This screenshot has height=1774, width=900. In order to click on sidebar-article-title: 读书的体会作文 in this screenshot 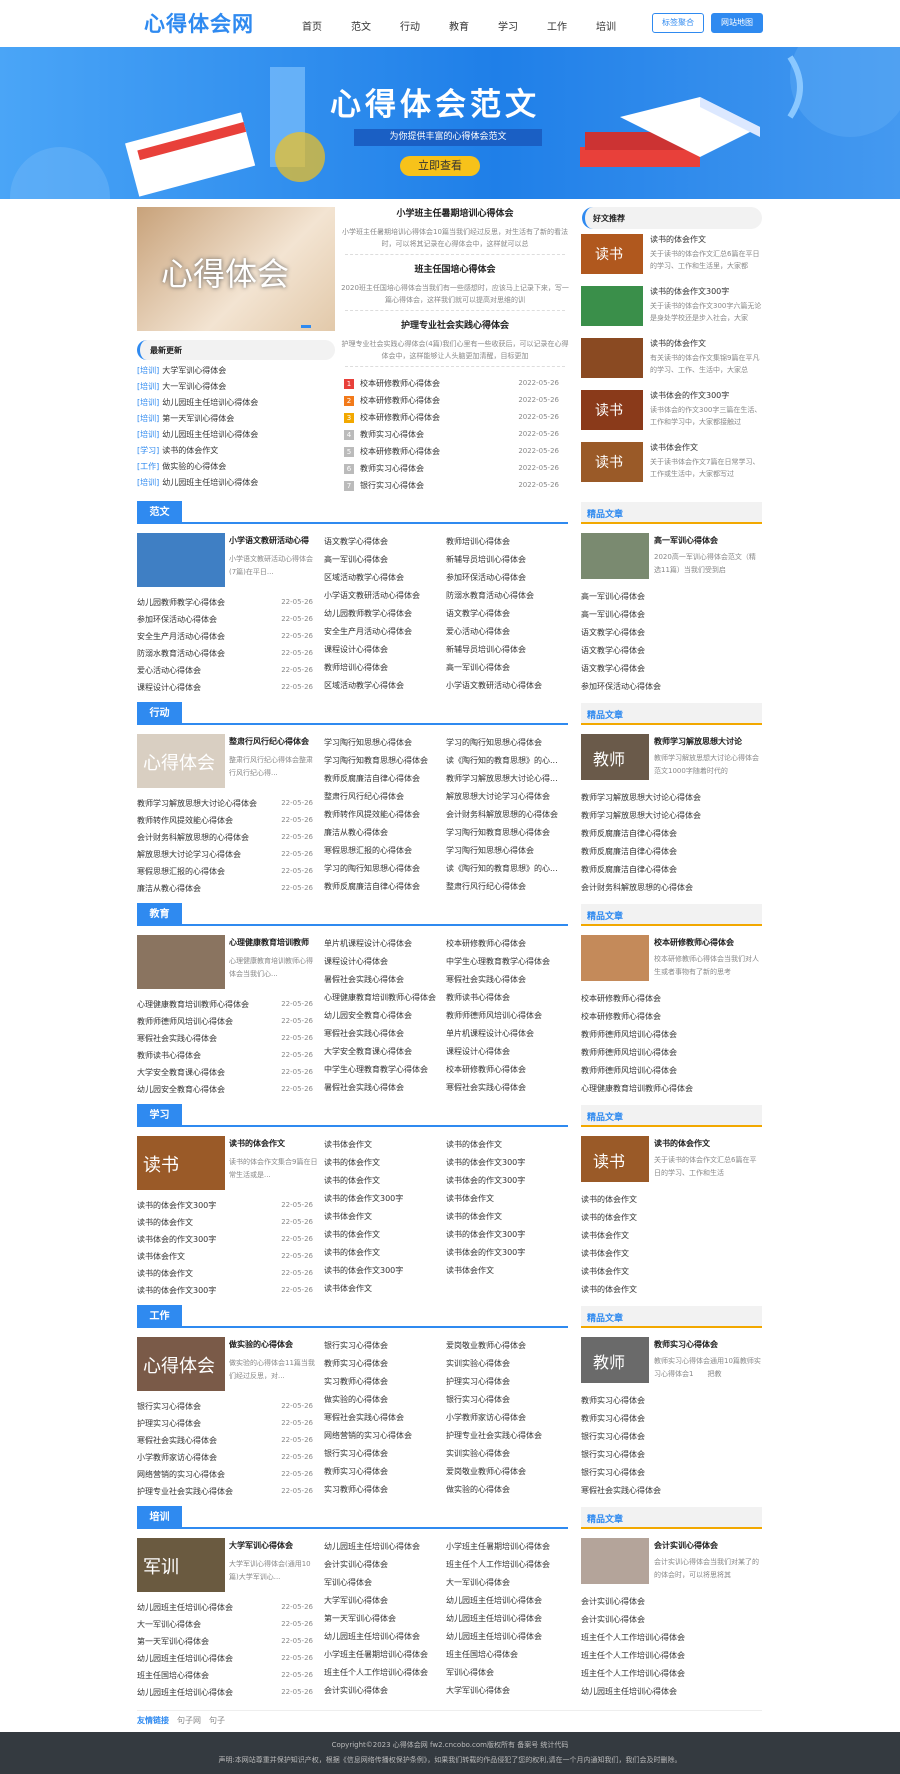, I will do `click(708, 1143)`.